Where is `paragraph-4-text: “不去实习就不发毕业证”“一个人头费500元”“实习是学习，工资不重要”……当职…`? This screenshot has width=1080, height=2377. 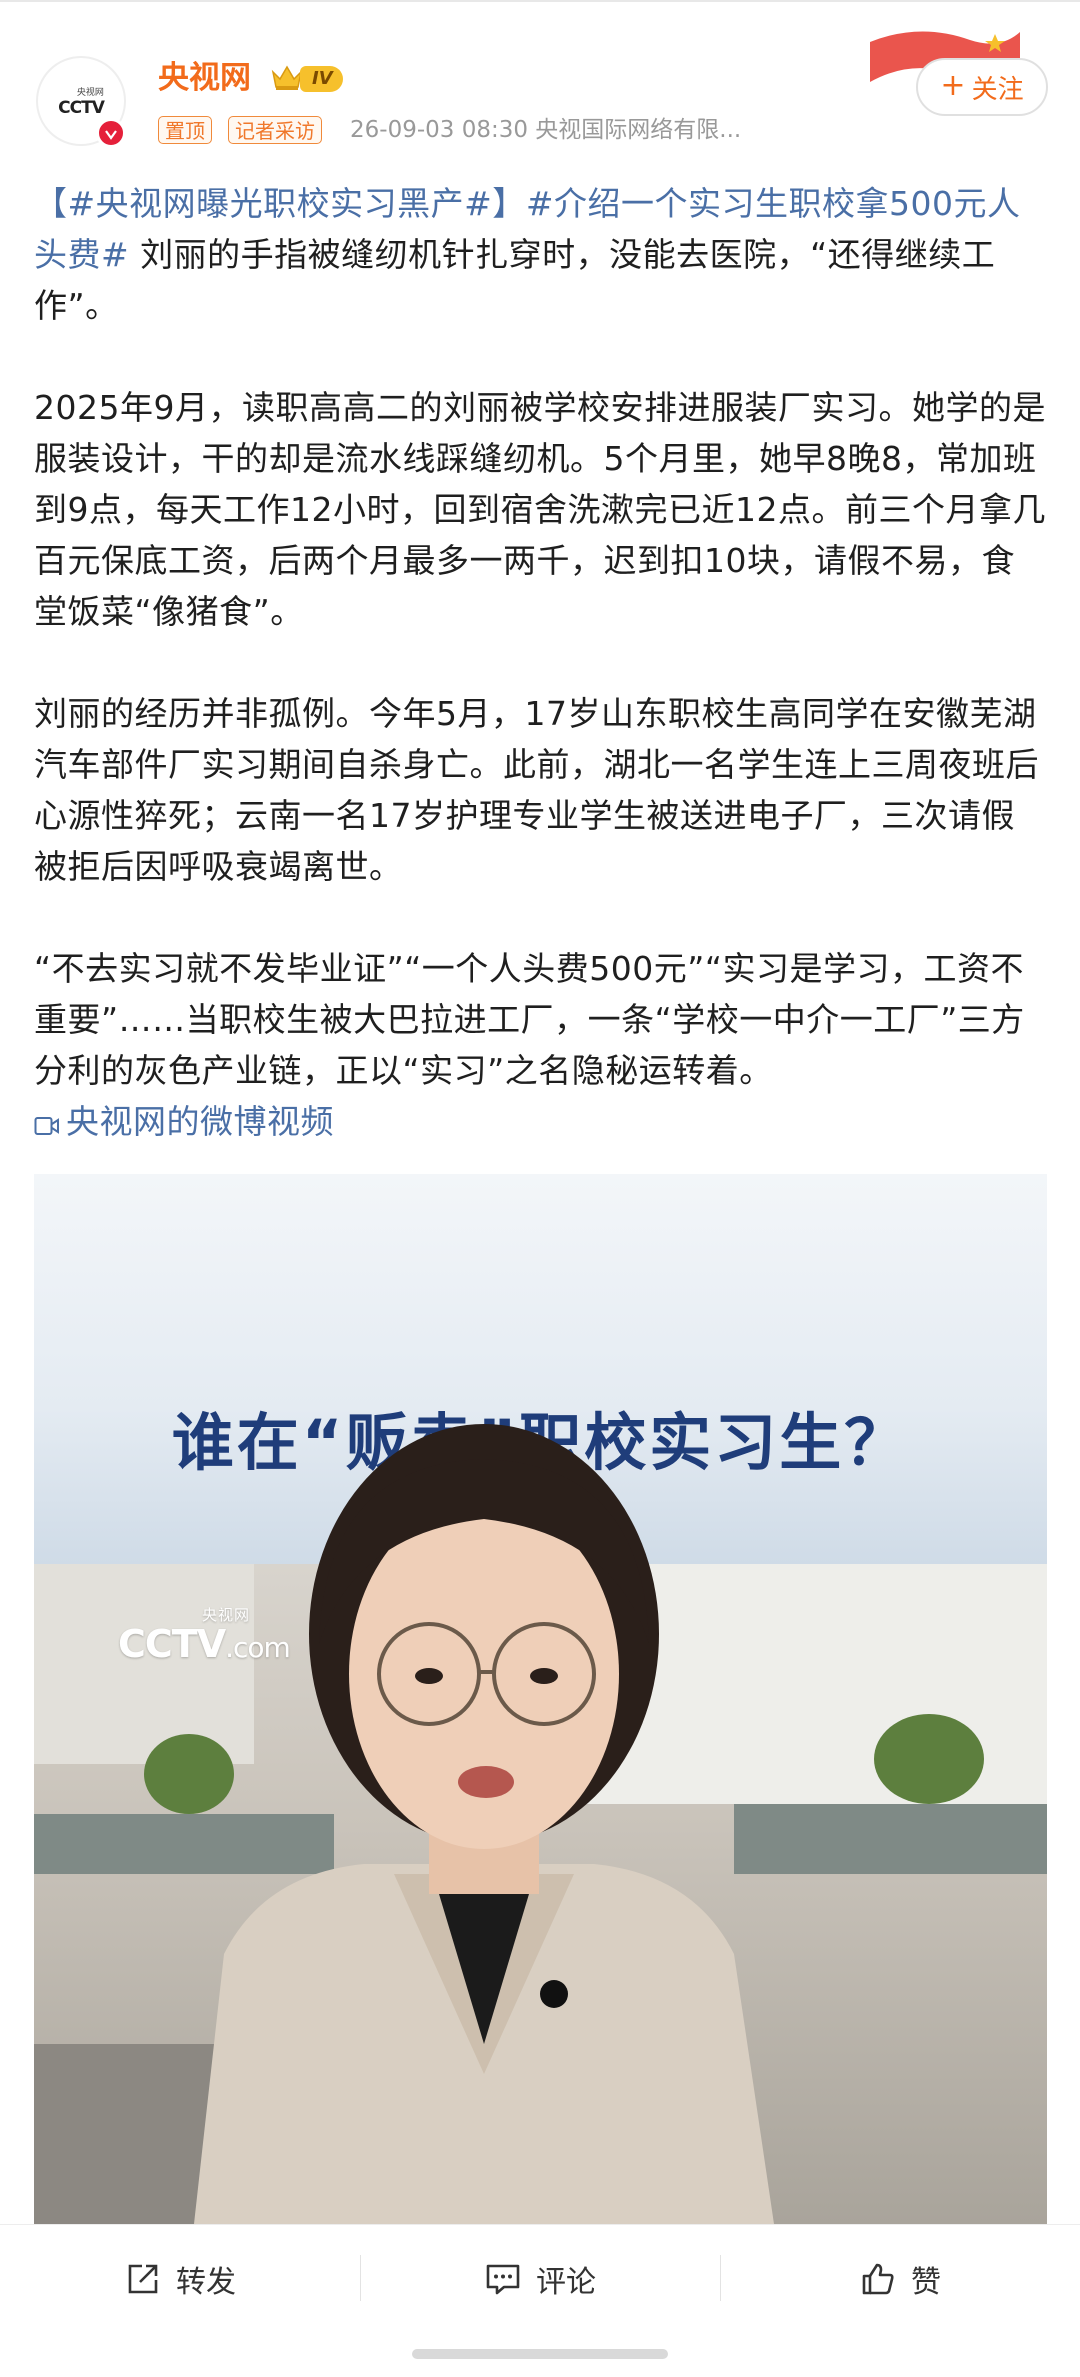
paragraph-4-text: “不去实习就不发毕业证”“一个人头费500元”“实习是学习，工资不重要”……当职… is located at coordinates (529, 1019).